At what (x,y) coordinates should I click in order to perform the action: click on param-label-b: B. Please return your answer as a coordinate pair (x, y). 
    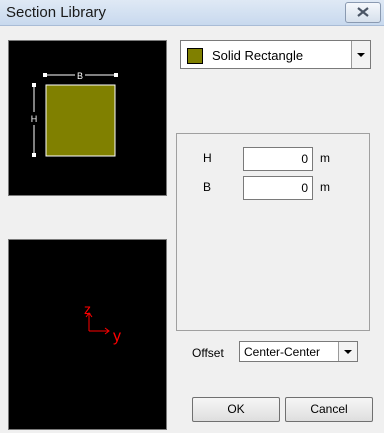
    Looking at the image, I should click on (207, 187).